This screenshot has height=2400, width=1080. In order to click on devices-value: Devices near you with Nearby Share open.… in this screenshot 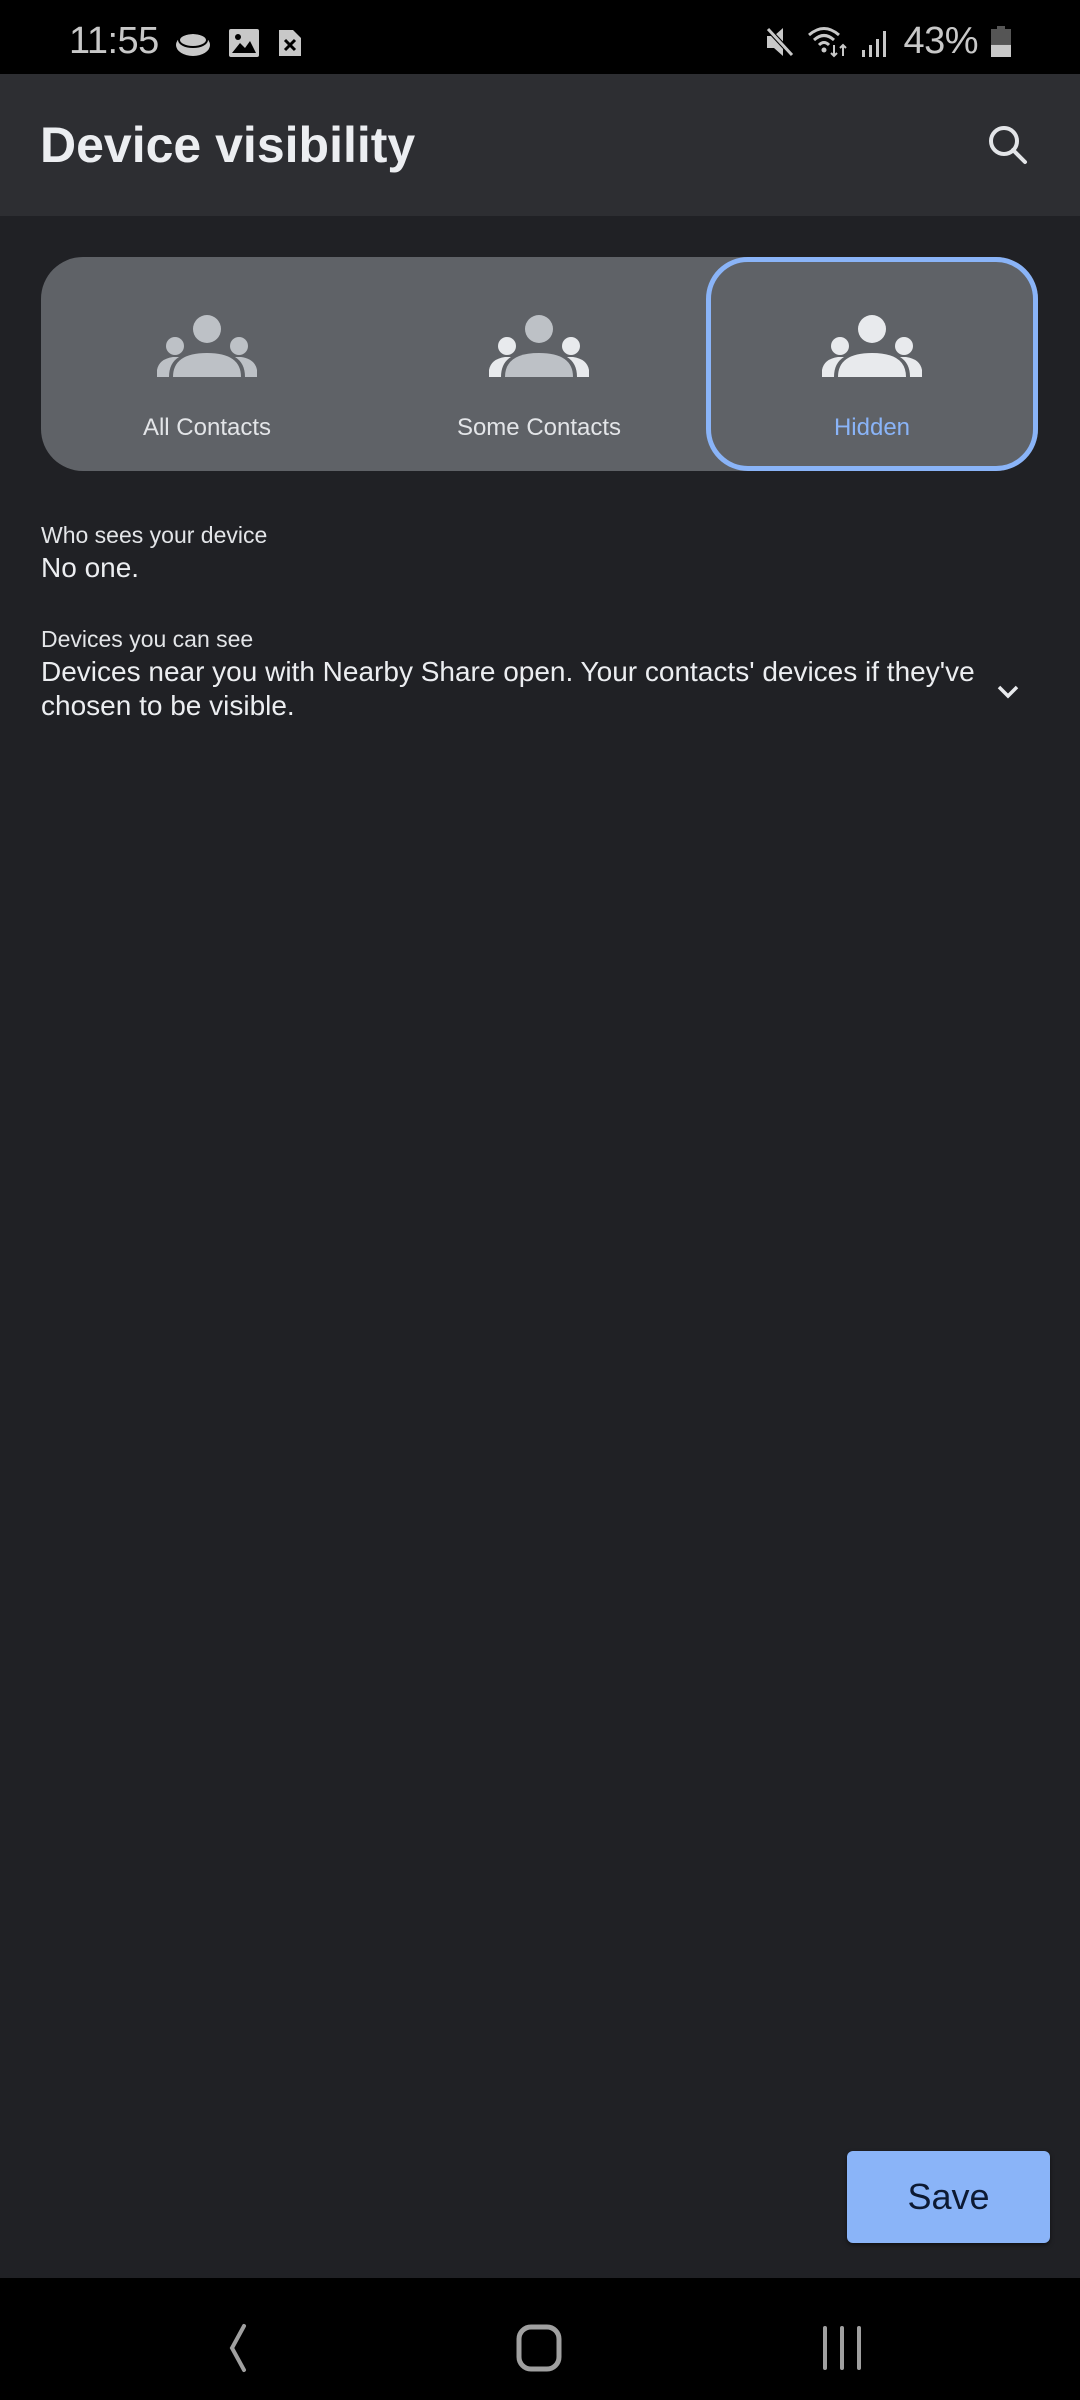, I will do `click(508, 688)`.